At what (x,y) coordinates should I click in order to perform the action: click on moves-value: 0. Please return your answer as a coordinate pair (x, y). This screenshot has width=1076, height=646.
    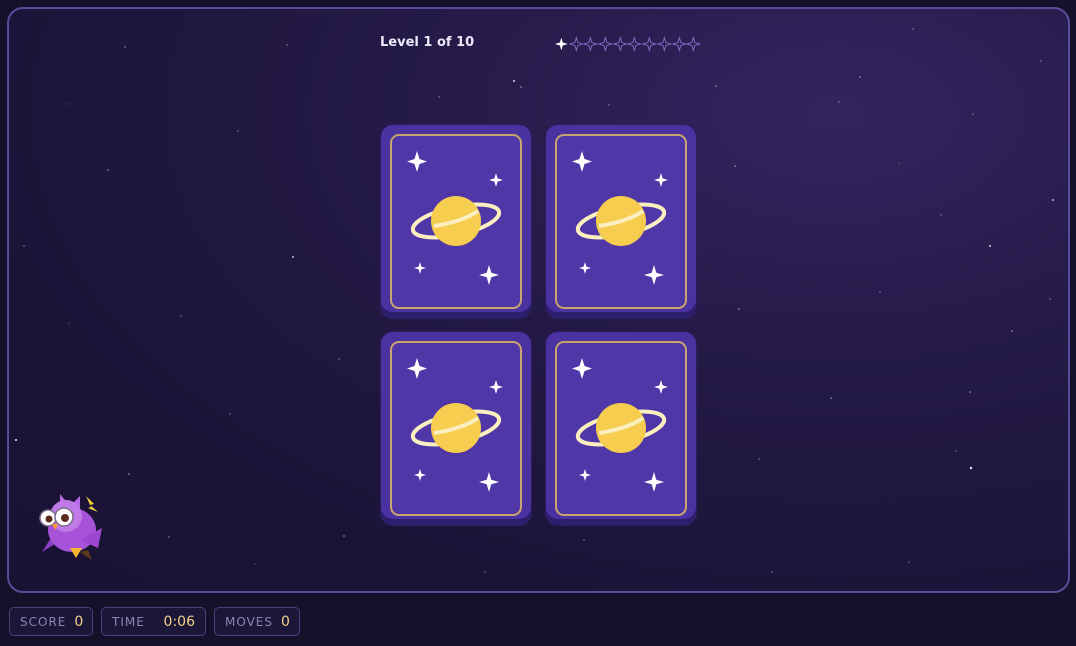
    Looking at the image, I should click on (285, 621).